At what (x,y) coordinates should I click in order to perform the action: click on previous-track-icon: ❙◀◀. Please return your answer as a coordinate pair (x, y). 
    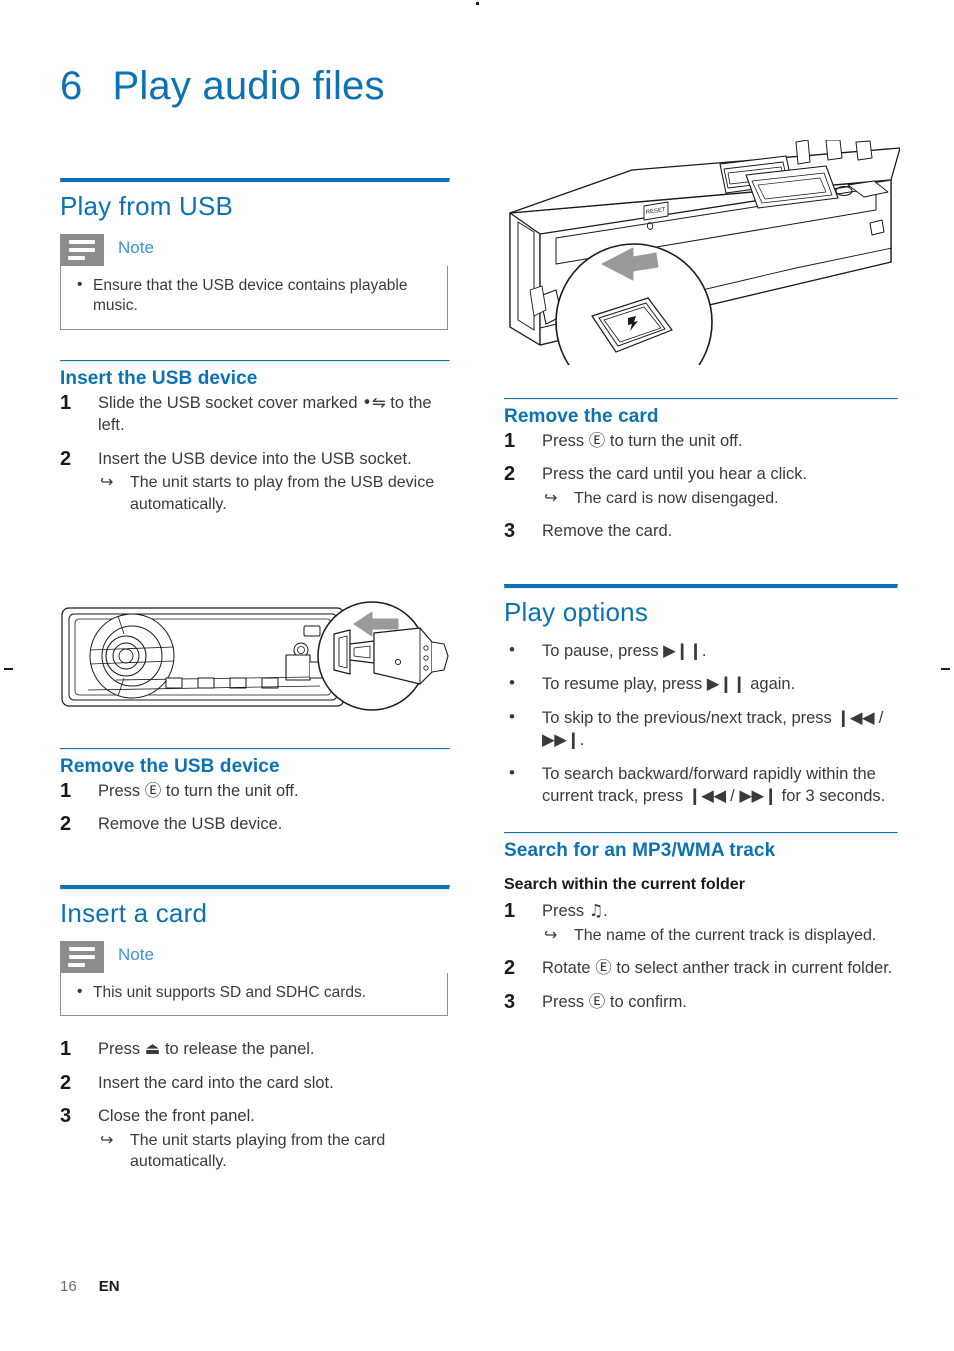
    Looking at the image, I should click on (855, 717).